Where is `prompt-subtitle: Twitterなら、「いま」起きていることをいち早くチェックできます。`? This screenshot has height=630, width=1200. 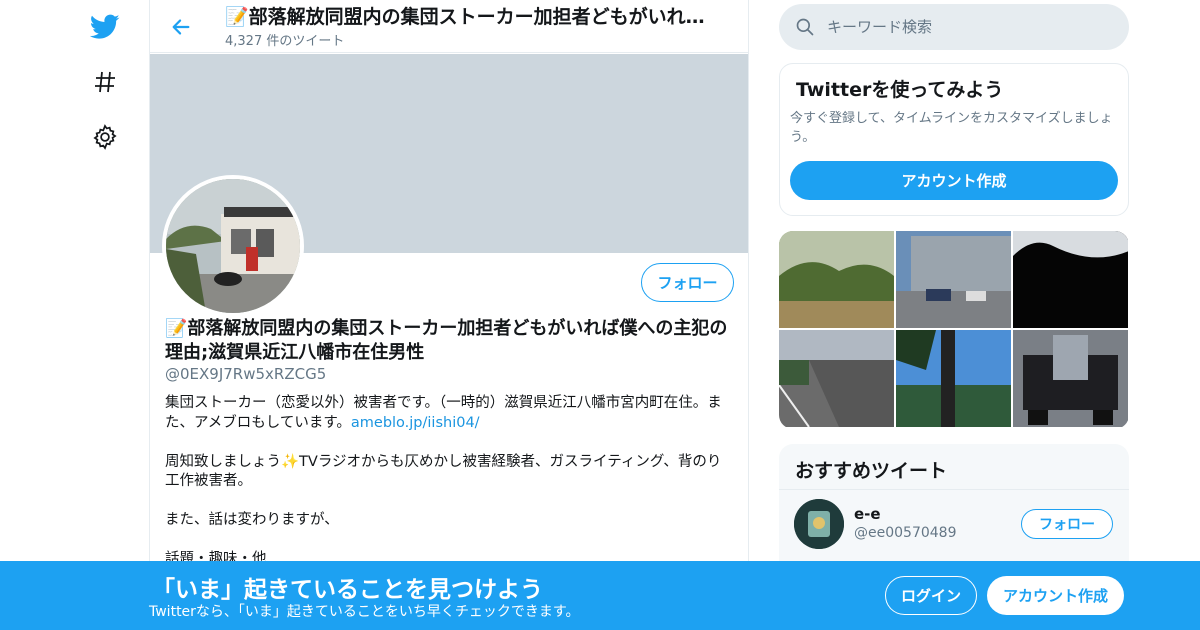 prompt-subtitle: Twitterなら、「いま」起きていることをいち早くチェックできます。 is located at coordinates (364, 612).